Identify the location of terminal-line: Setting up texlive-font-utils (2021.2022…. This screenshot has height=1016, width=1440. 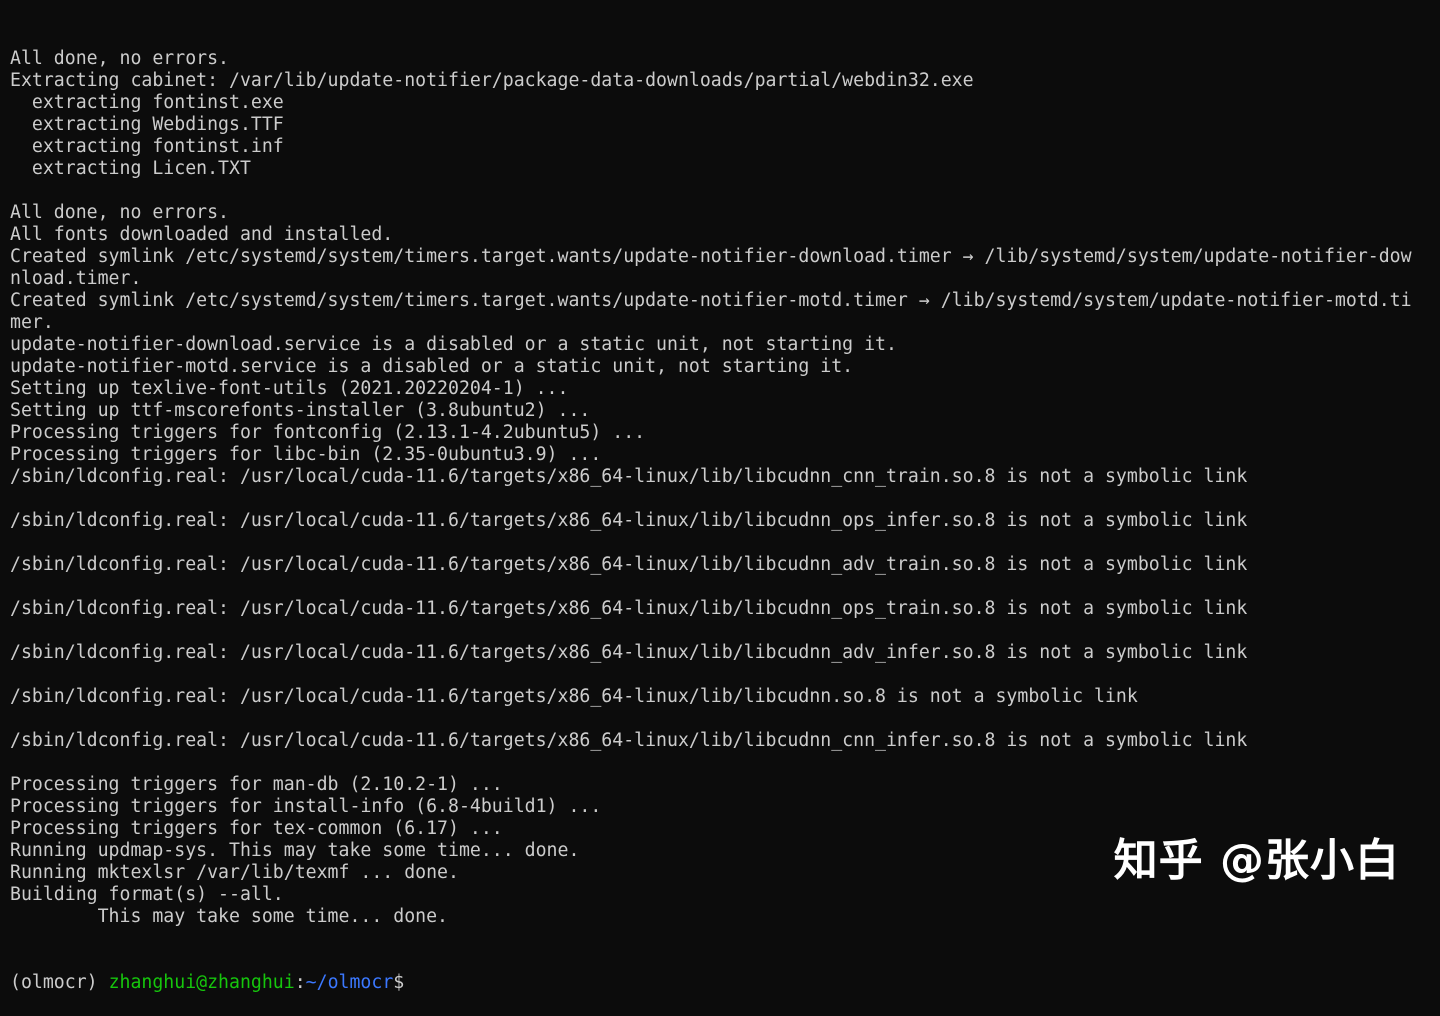
(289, 388).